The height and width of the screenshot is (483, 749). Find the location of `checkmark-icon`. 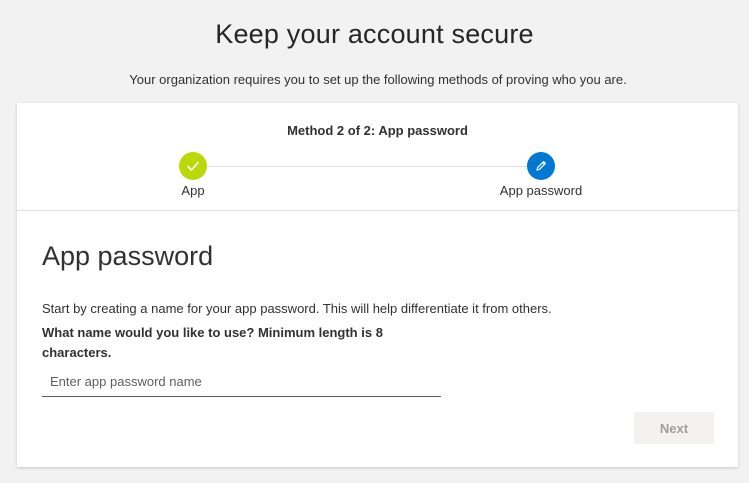

checkmark-icon is located at coordinates (193, 166).